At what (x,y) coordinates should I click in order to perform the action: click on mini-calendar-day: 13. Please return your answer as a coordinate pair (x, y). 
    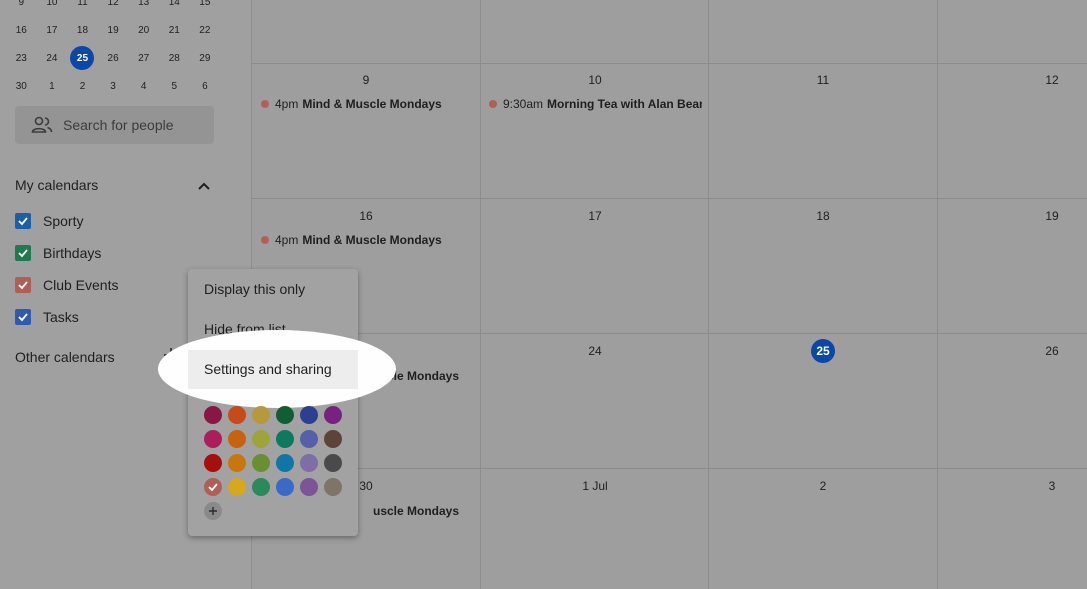
    Looking at the image, I should click on (143, 8).